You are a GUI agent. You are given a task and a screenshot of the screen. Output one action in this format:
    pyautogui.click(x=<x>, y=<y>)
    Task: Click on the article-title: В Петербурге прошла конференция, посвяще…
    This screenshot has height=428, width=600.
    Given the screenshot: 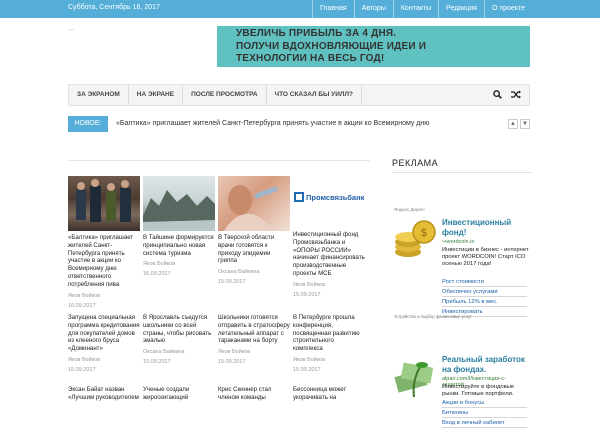 What is the action you would take?
    pyautogui.click(x=329, y=333)
    